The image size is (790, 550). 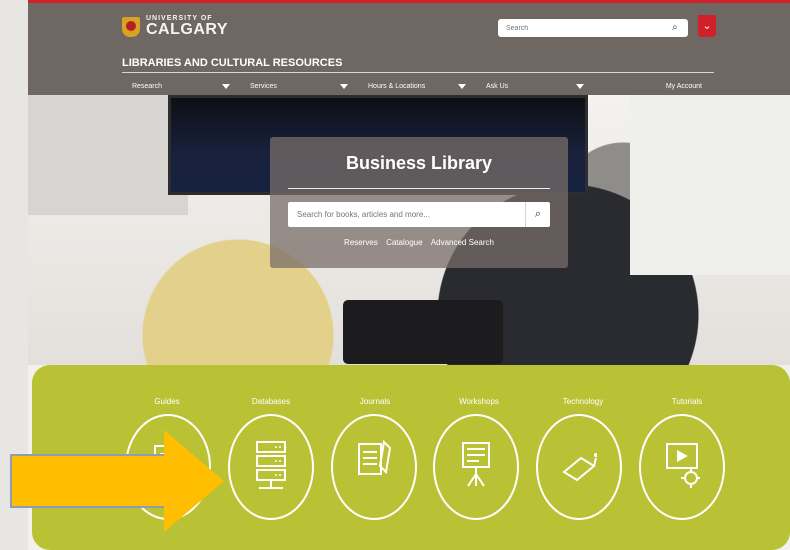 I want to click on keyboard-graphic, so click(x=423, y=332).